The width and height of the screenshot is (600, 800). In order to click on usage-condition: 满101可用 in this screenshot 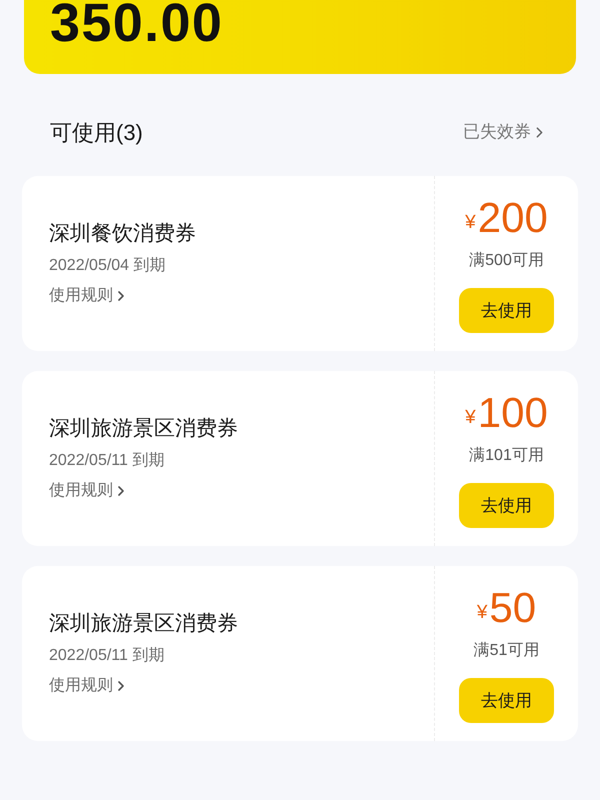, I will do `click(506, 456)`.